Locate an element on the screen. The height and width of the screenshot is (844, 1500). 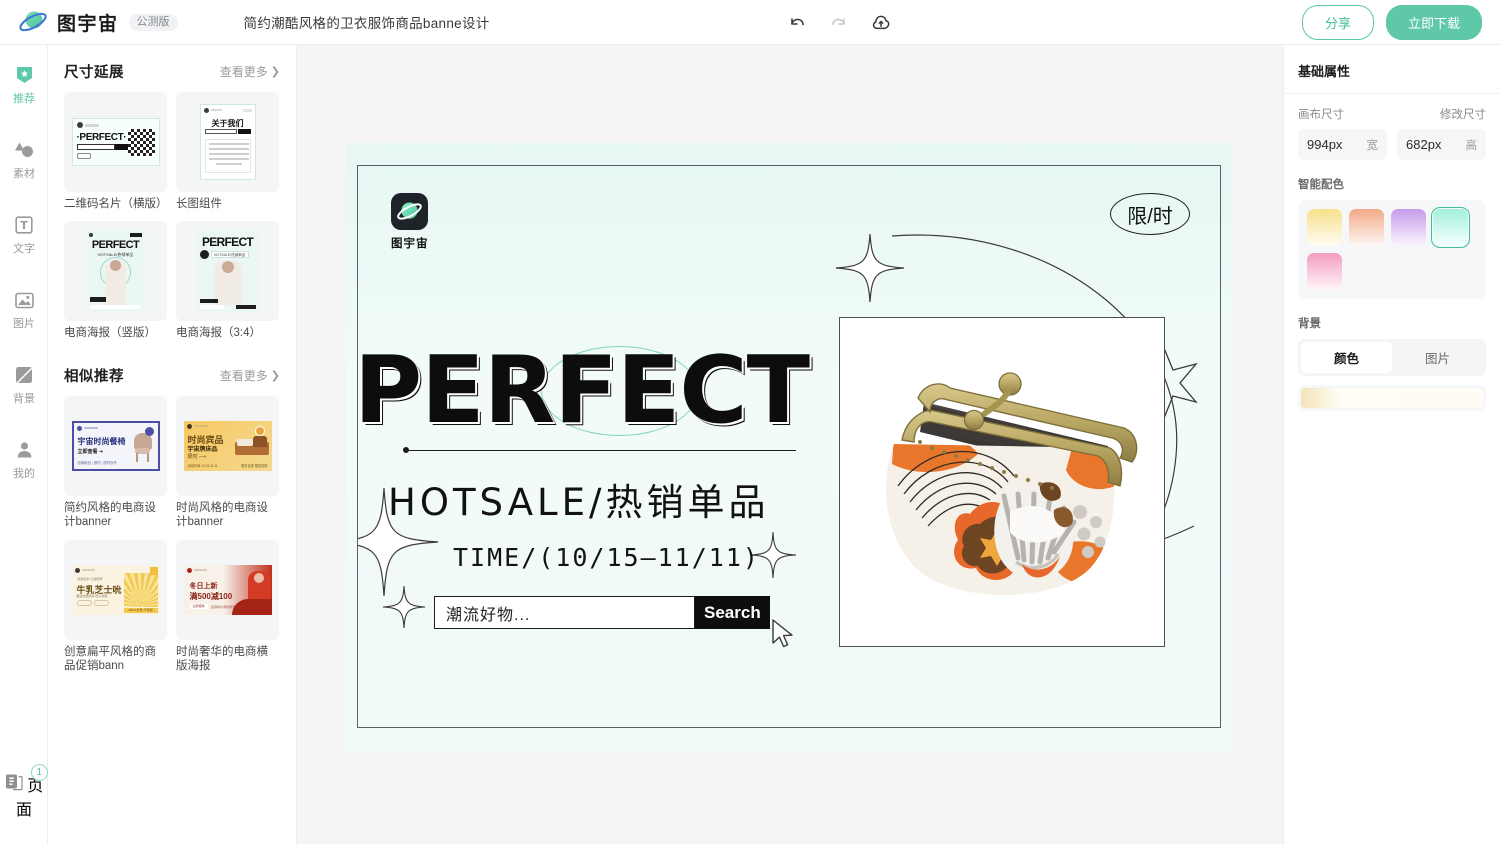
pages-icon is located at coordinates (14, 782).